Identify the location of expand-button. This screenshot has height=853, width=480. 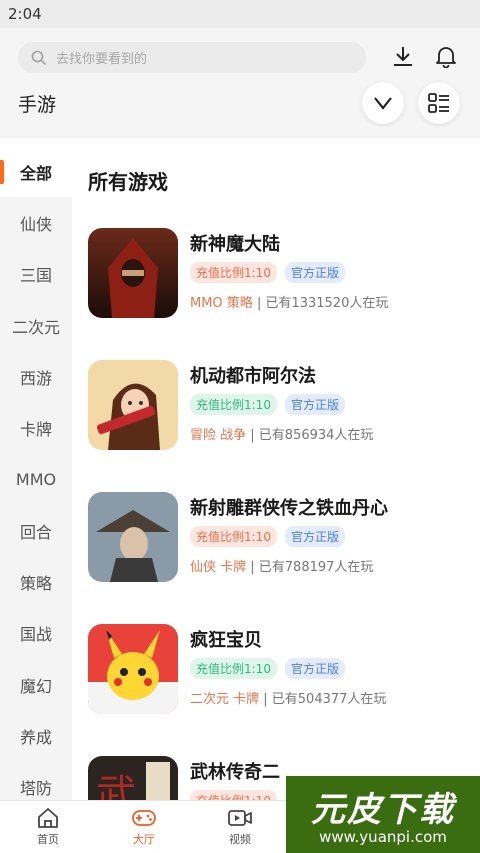
(383, 103).